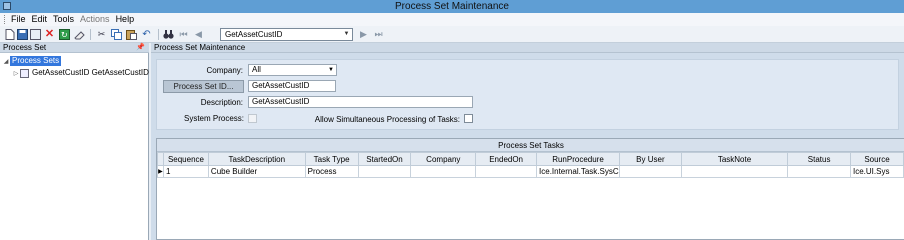 Image resolution: width=904 pixels, height=240 pixels. What do you see at coordinates (200, 47) in the screenshot?
I see `panel-title: Process Set Maintenance` at bounding box center [200, 47].